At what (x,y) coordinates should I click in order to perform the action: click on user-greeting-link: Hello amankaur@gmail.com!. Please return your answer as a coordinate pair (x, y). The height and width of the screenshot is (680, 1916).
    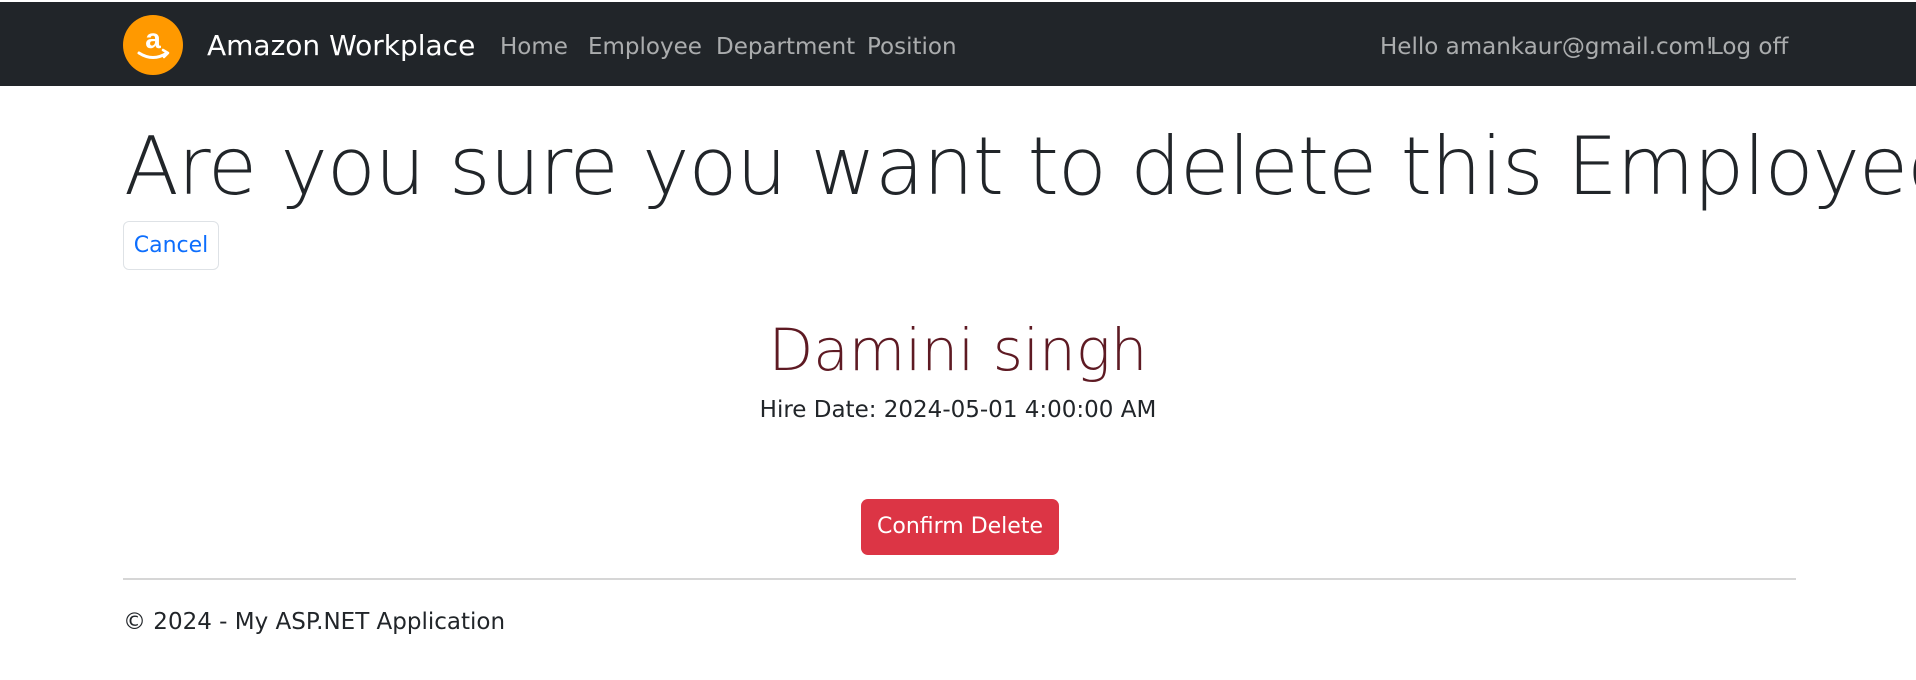
    Looking at the image, I should click on (1547, 47).